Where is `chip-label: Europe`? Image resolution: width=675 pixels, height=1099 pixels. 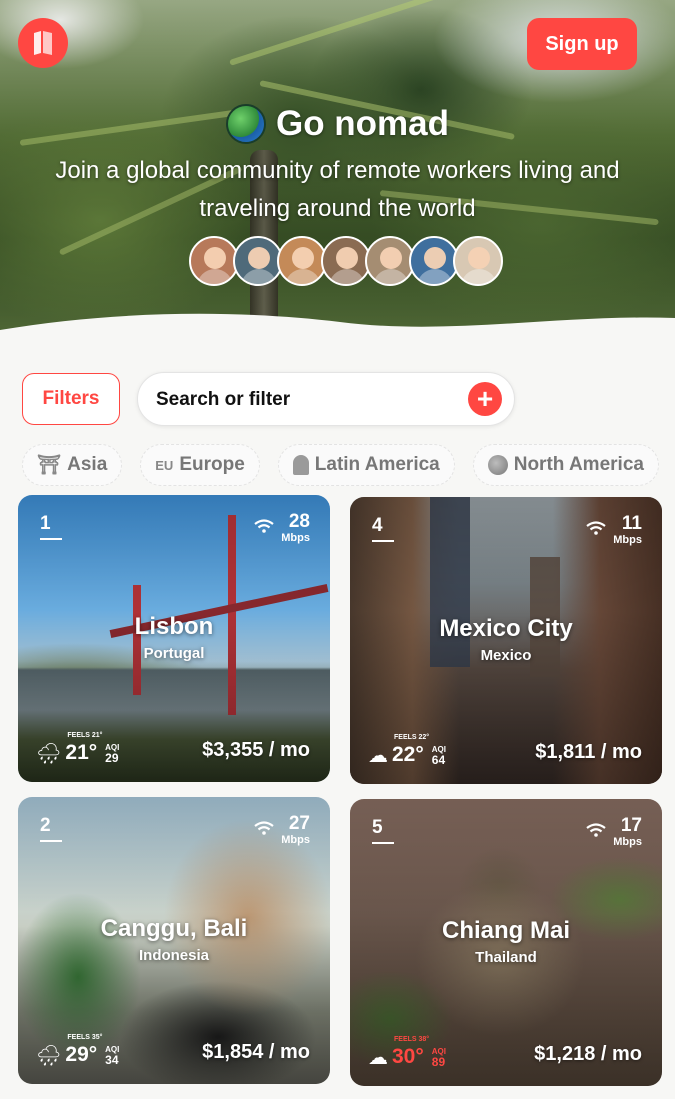 chip-label: Europe is located at coordinates (212, 464).